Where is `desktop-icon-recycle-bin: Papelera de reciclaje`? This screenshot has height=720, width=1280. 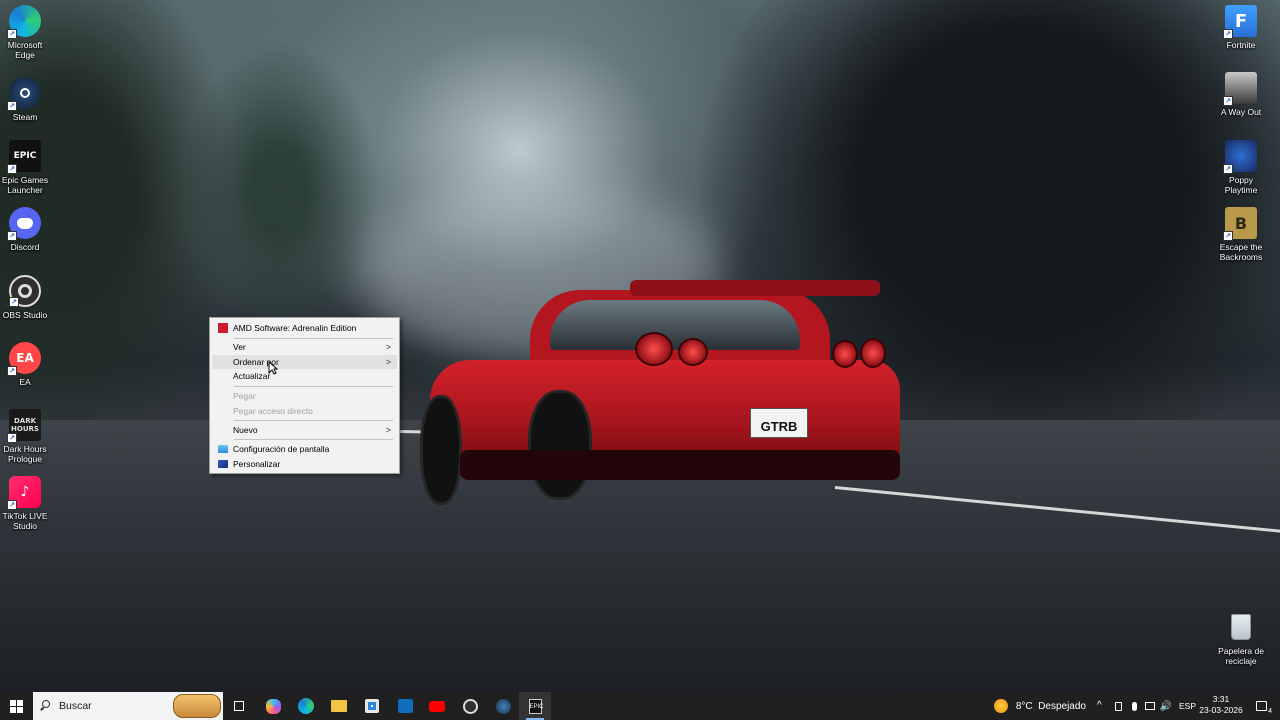 desktop-icon-recycle-bin: Papelera de reciclaje is located at coordinates (1241, 638).